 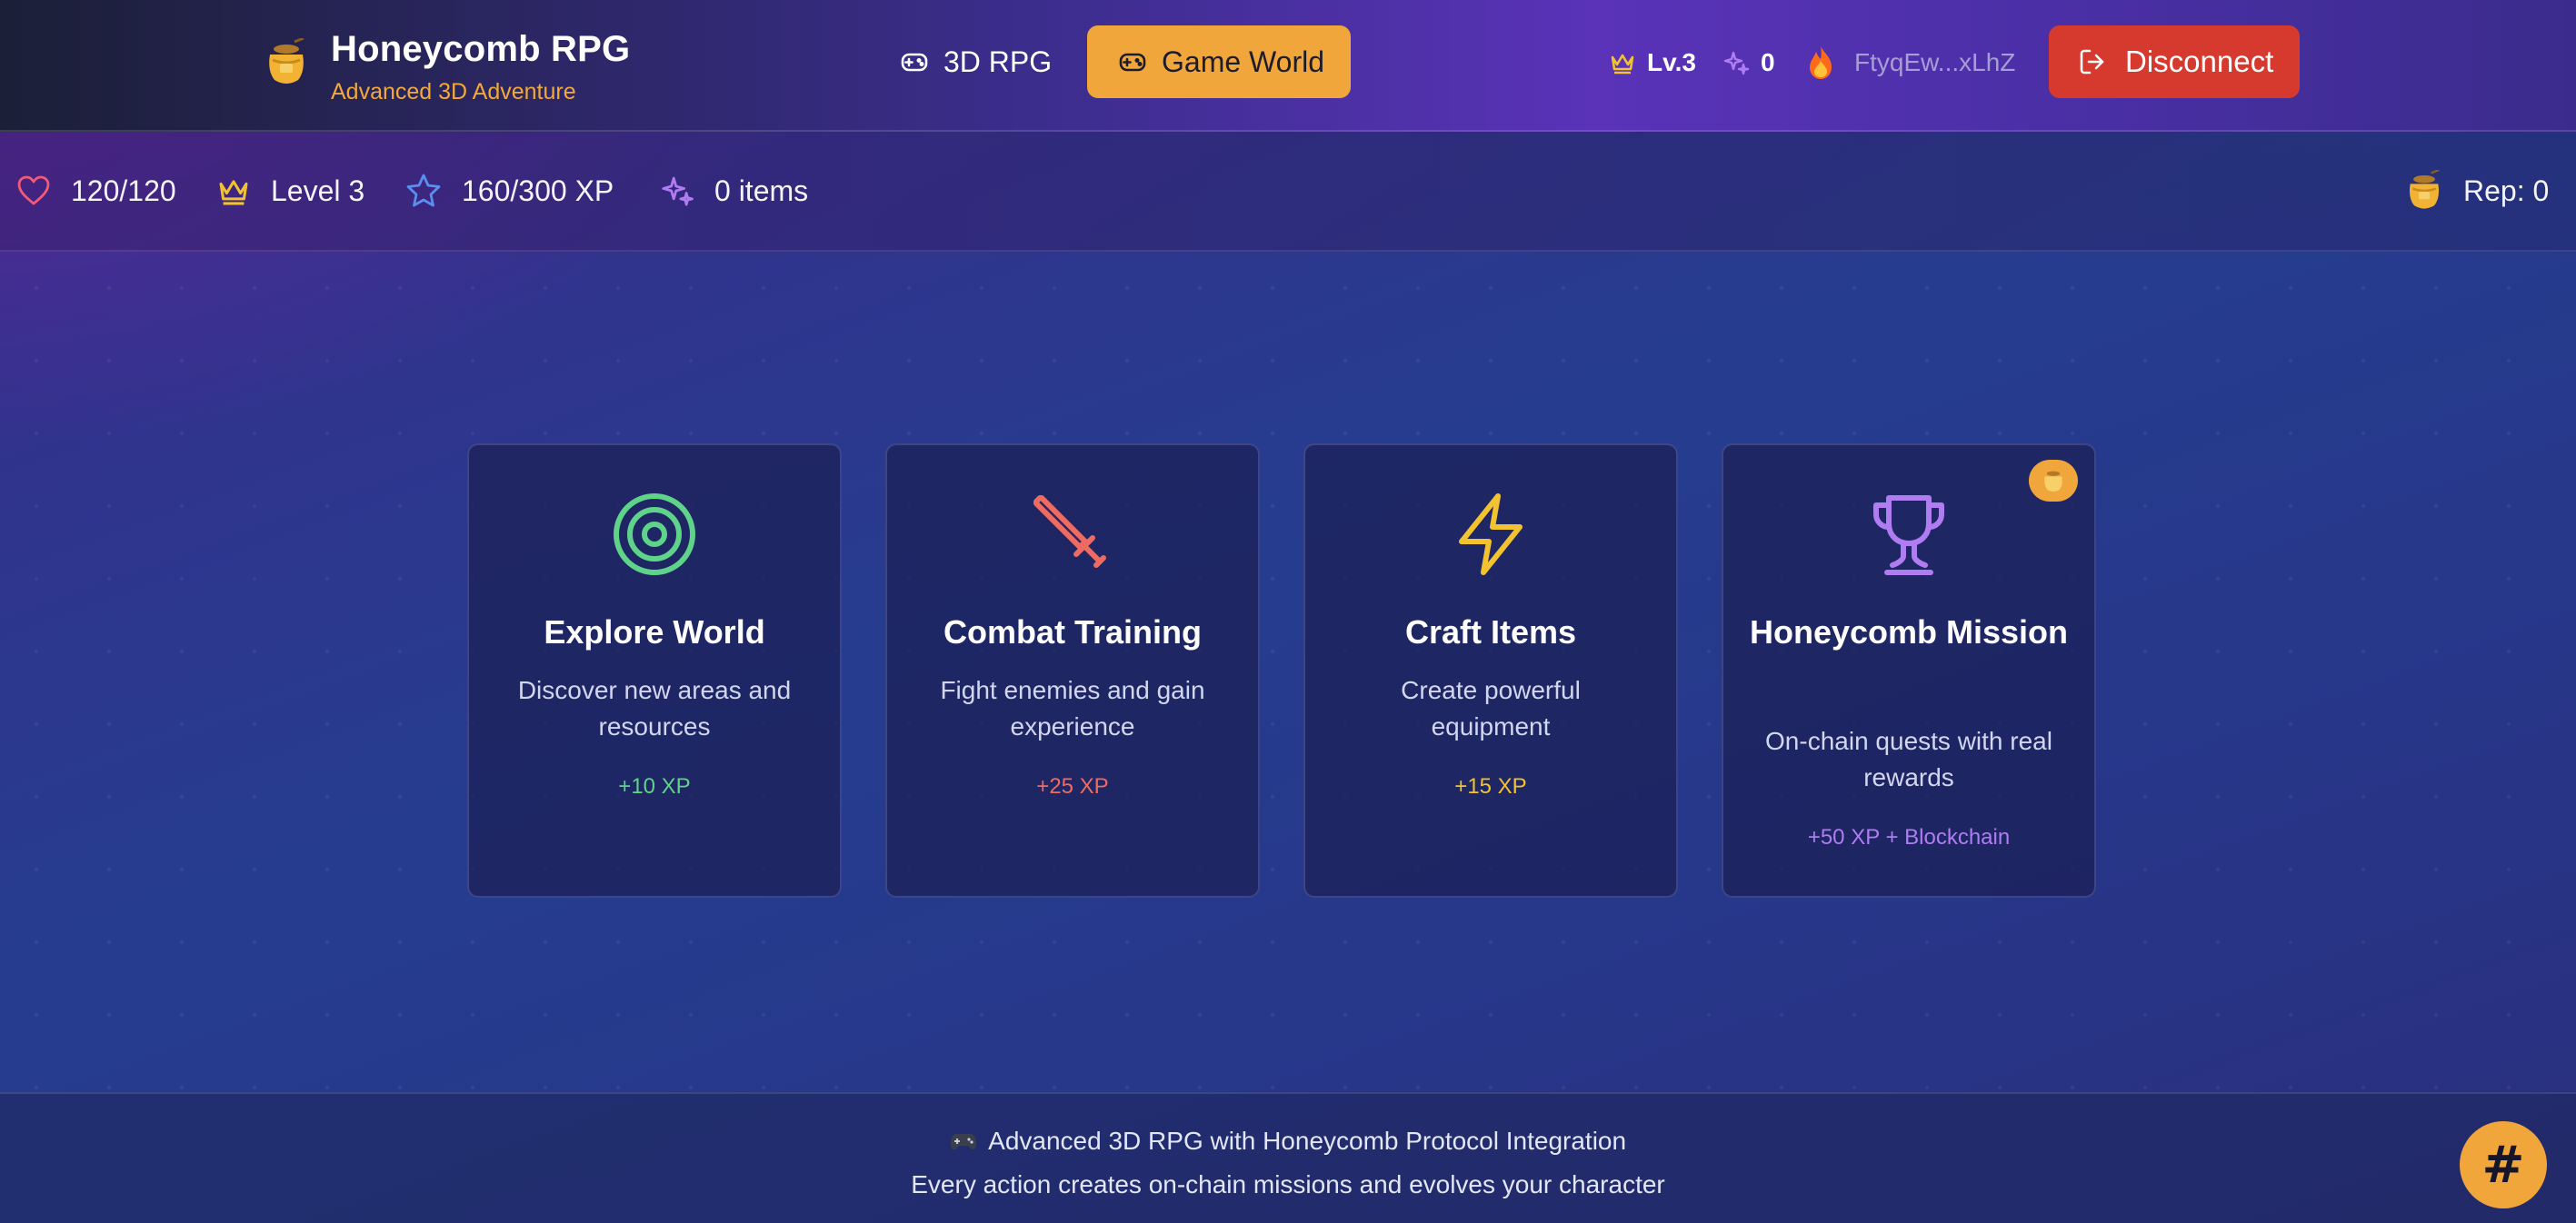 What do you see at coordinates (2199, 62) in the screenshot?
I see `disconnect-label: Disconnect` at bounding box center [2199, 62].